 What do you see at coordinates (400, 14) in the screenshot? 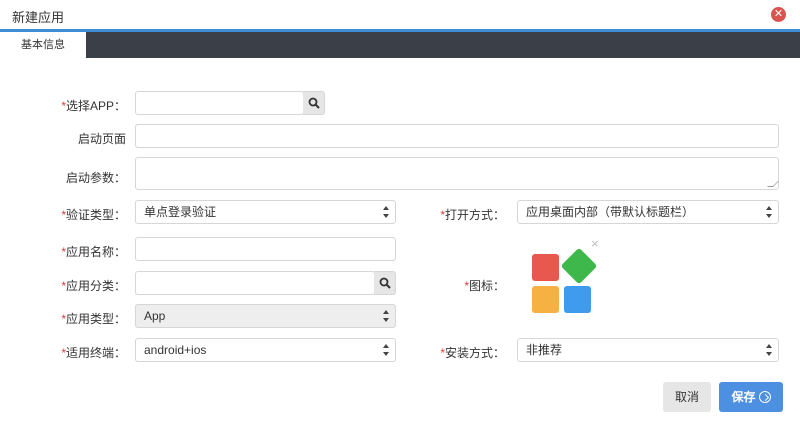
I see `dialog-titlebar: 新建应用 ✕` at bounding box center [400, 14].